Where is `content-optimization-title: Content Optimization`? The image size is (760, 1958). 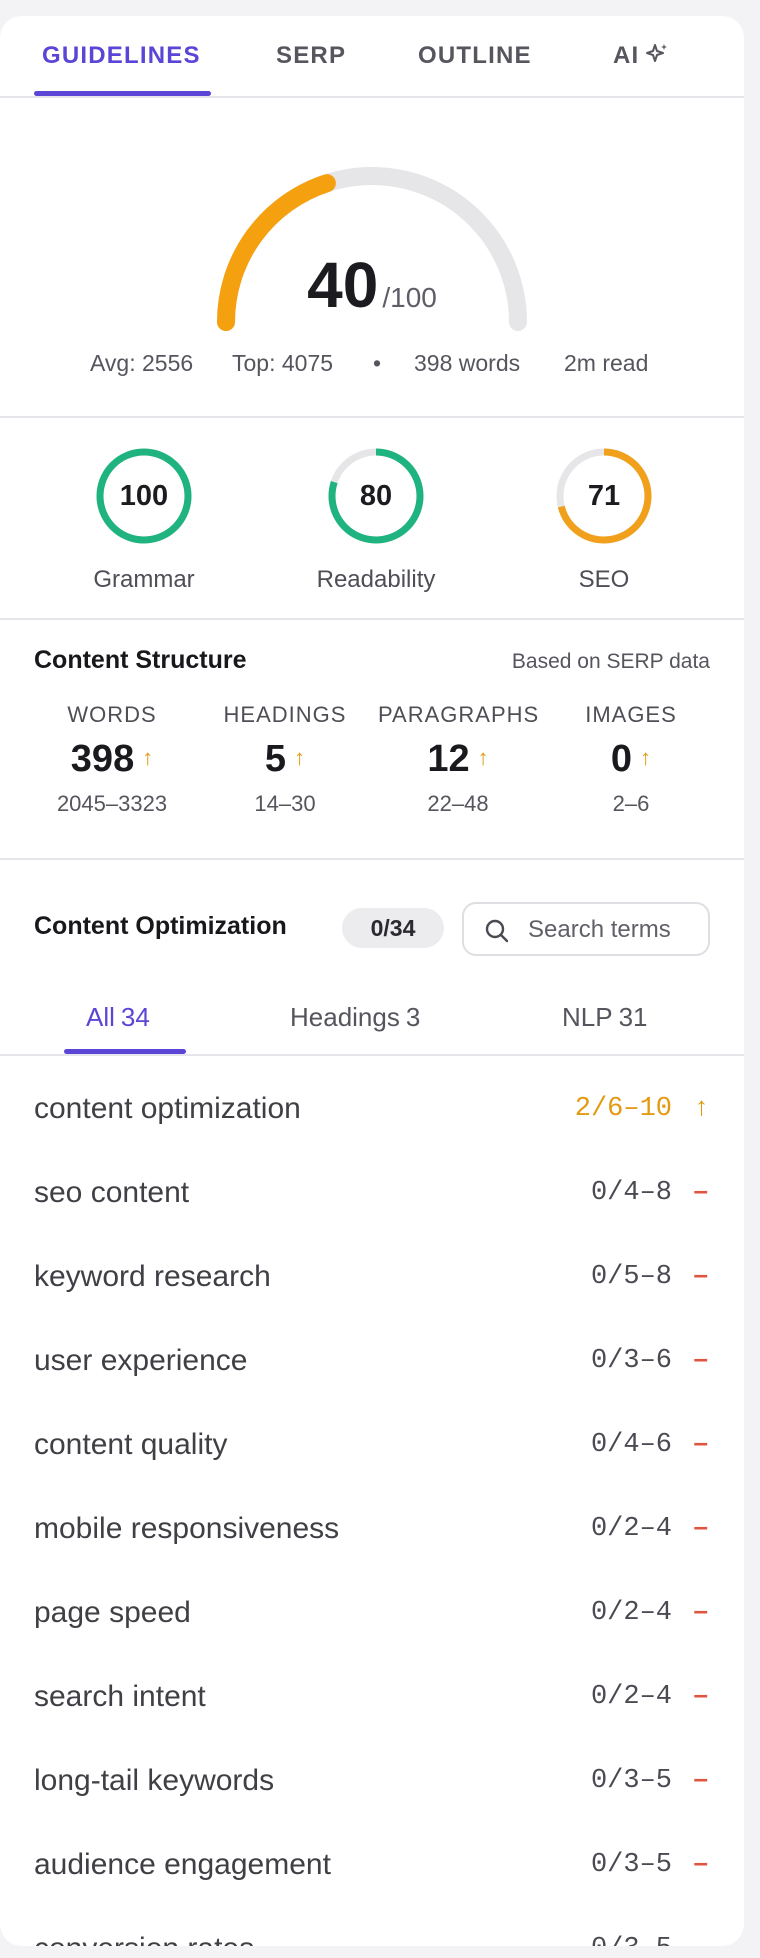 content-optimization-title: Content Optimization is located at coordinates (160, 926).